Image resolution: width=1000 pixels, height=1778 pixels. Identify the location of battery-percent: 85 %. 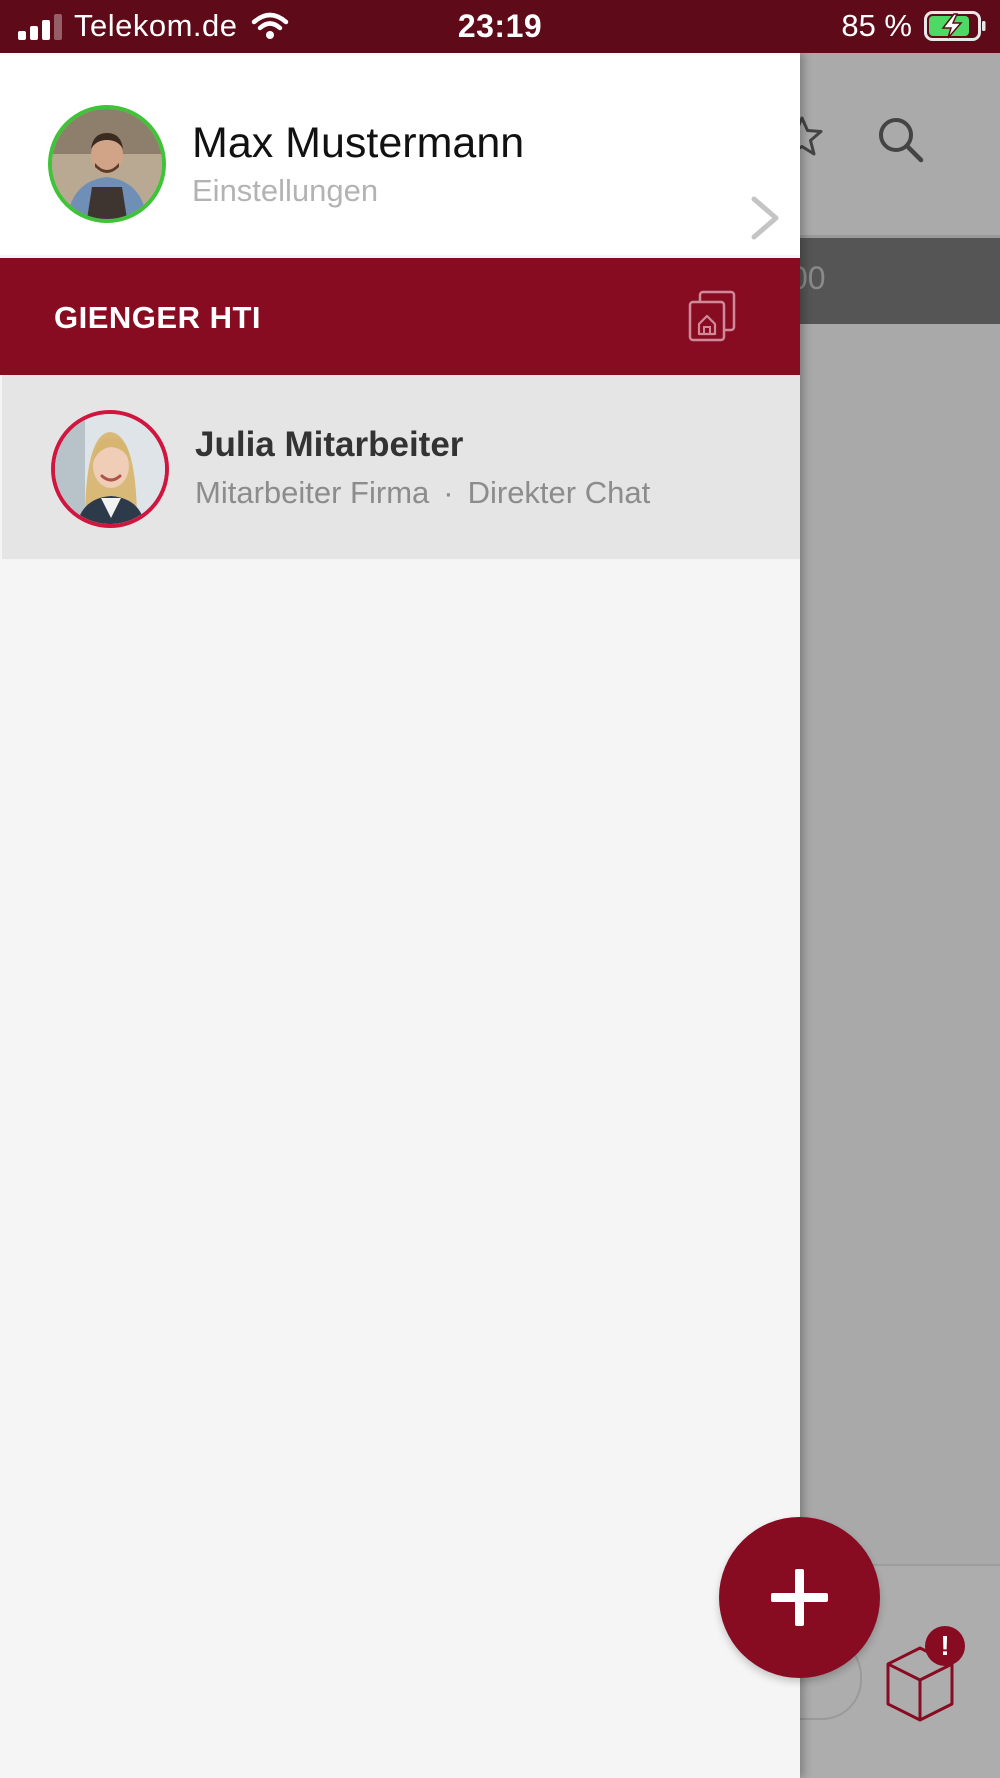
(876, 25).